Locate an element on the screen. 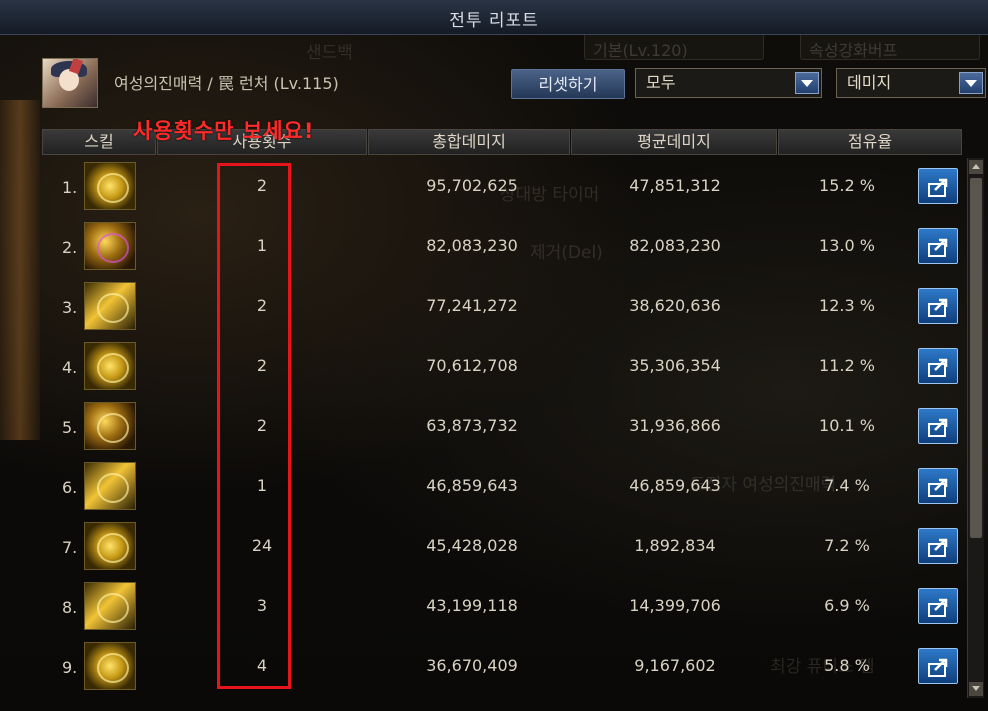  annotation-note: 사용횟수만 보세요! is located at coordinates (224, 131).